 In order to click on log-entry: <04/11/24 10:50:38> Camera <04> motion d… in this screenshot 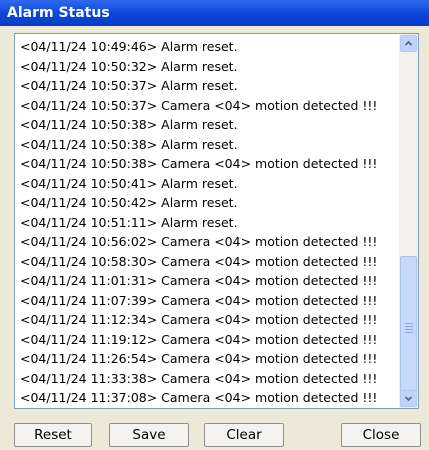, I will do `click(199, 163)`.